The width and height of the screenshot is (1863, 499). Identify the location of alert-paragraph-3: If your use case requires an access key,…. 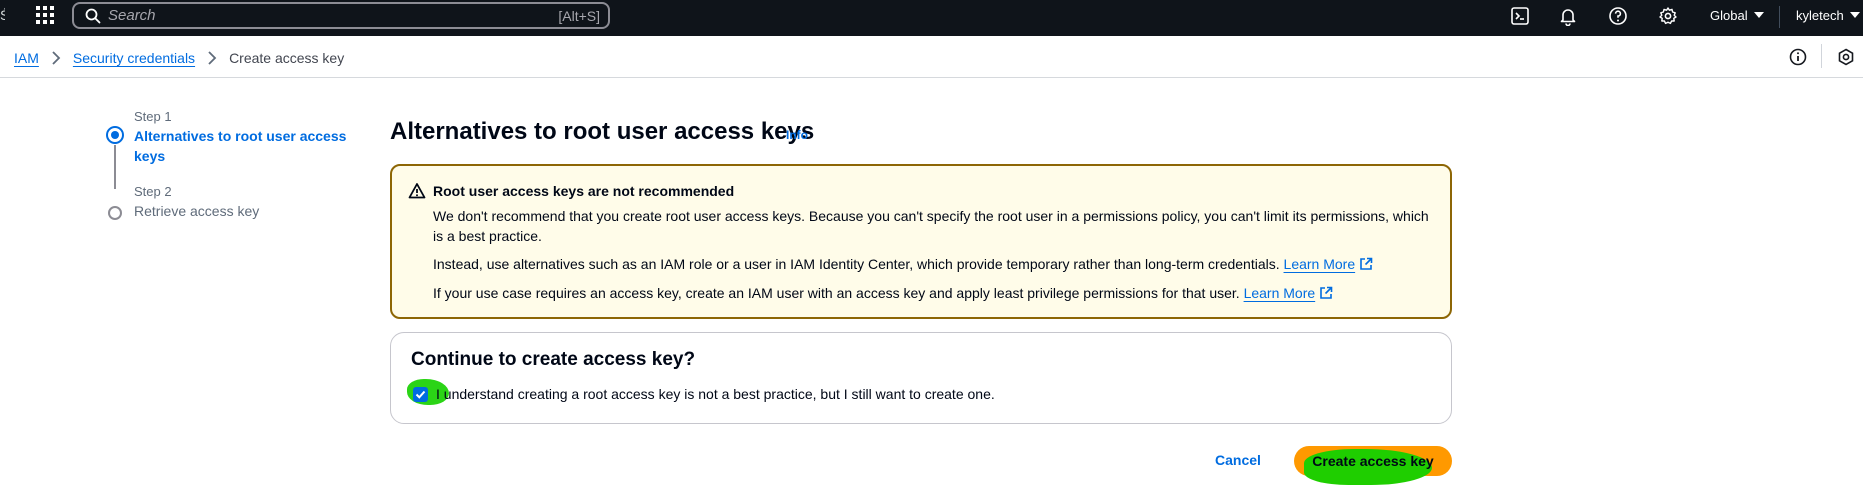
(933, 293).